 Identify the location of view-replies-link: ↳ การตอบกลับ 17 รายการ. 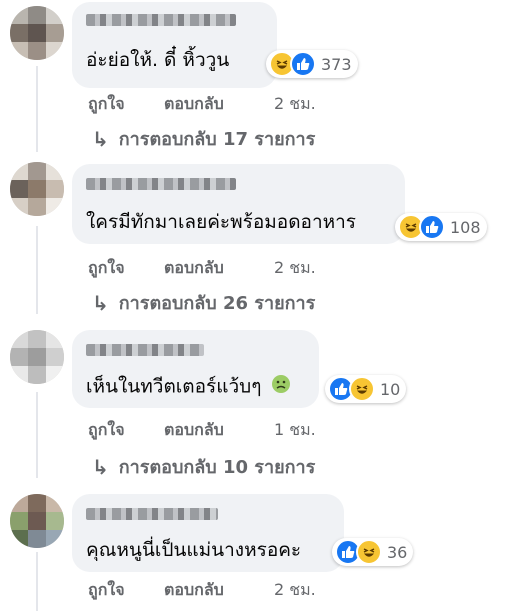
(203, 138).